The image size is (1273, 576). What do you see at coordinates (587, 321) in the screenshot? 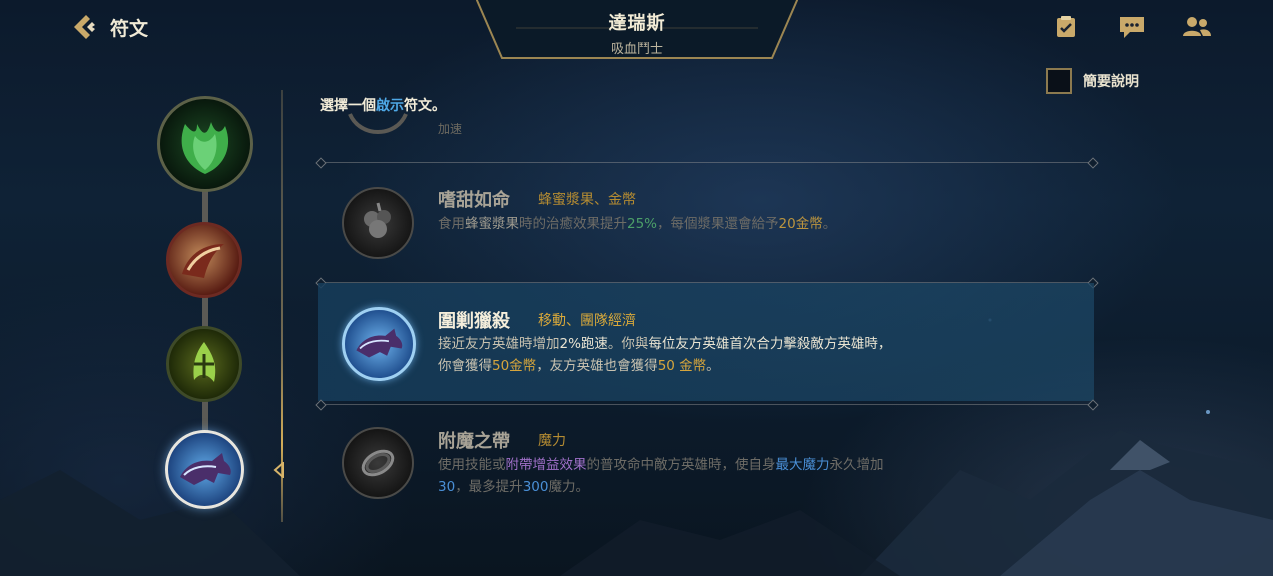
I see `rune-tags: 移動、團隊經濟` at bounding box center [587, 321].